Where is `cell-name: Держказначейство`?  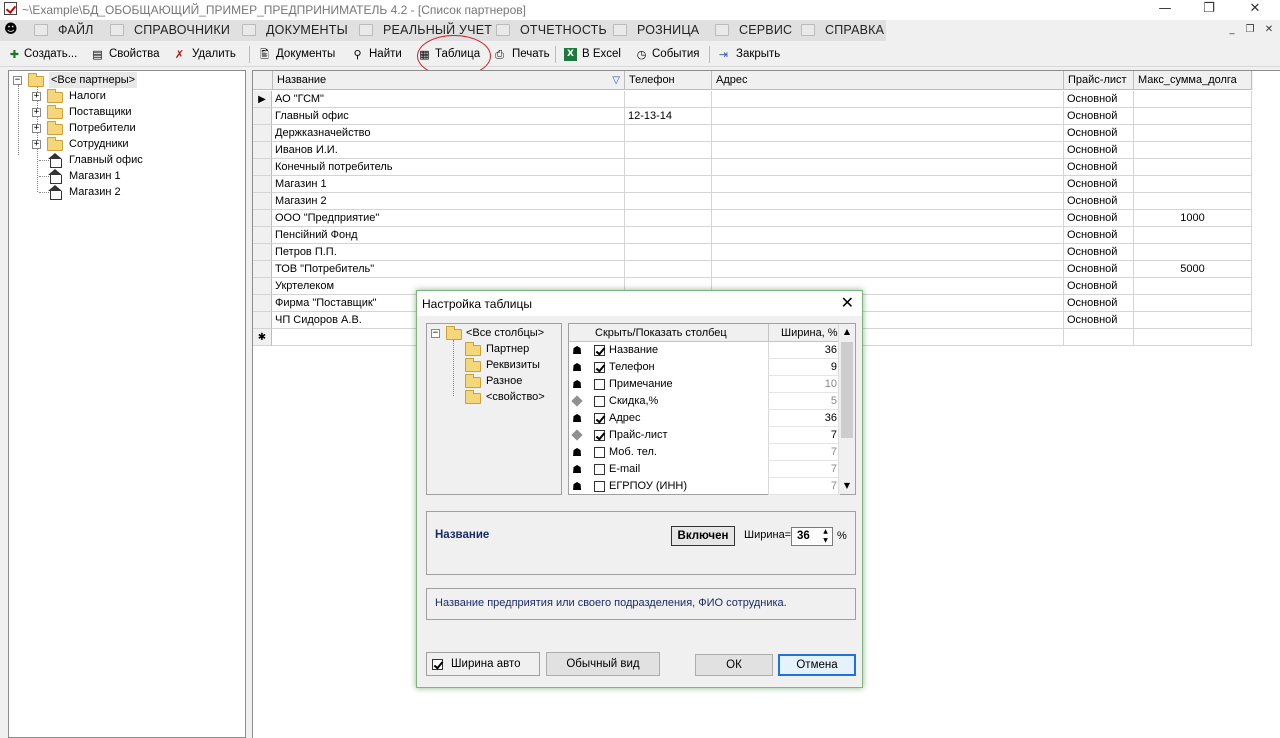 cell-name: Держказначейство is located at coordinates (448, 133).